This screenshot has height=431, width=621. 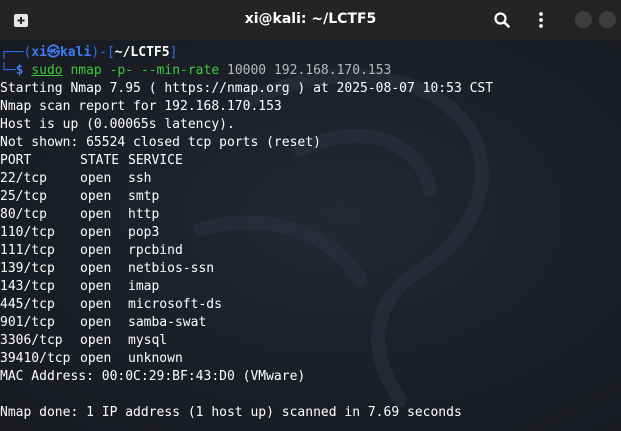 What do you see at coordinates (117, 124) in the screenshot?
I see `output-host: Host is up (0.00065s latency).` at bounding box center [117, 124].